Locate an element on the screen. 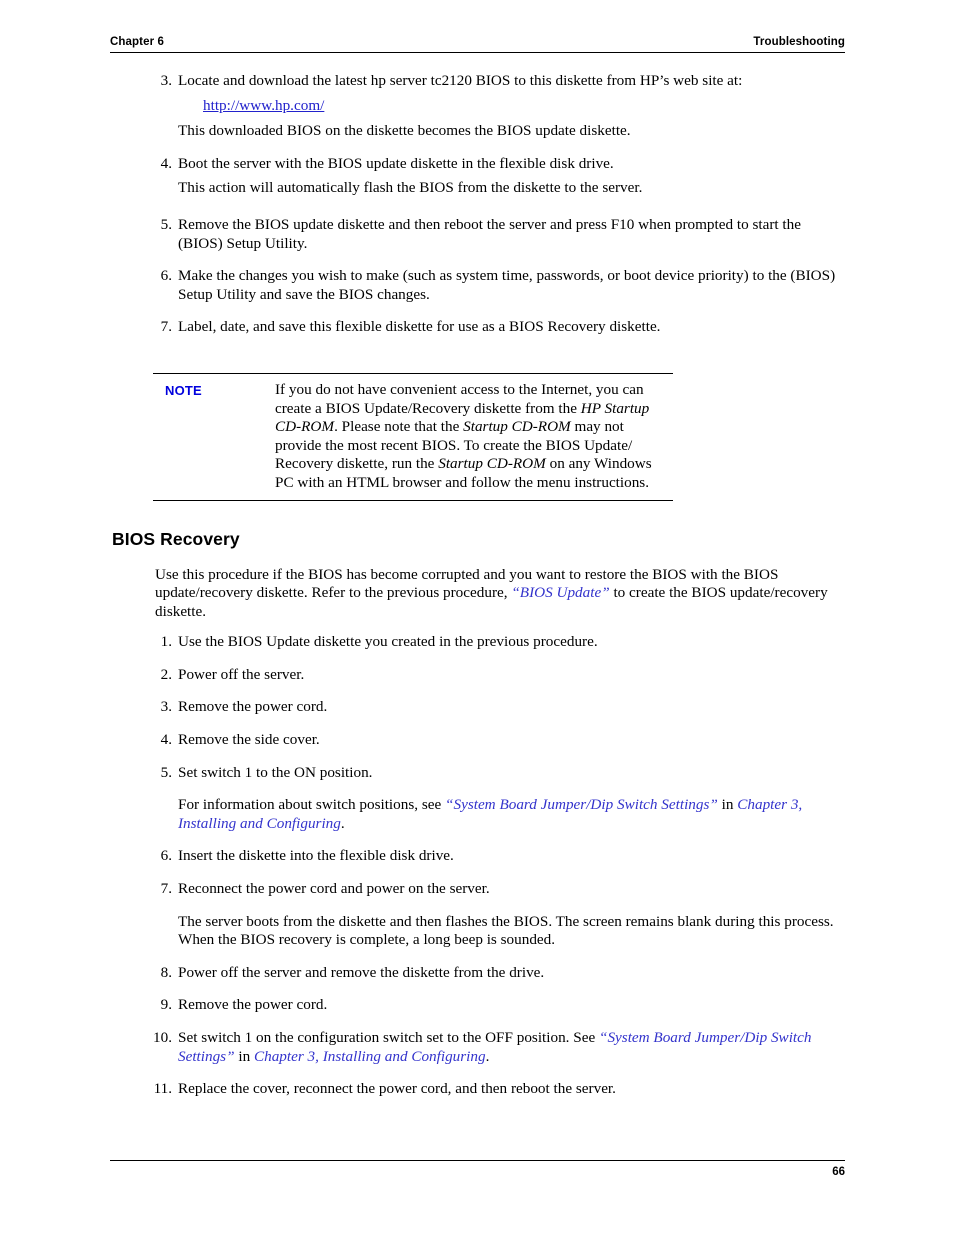 This screenshot has width=954, height=1235. page-number: 66 is located at coordinates (838, 1172).